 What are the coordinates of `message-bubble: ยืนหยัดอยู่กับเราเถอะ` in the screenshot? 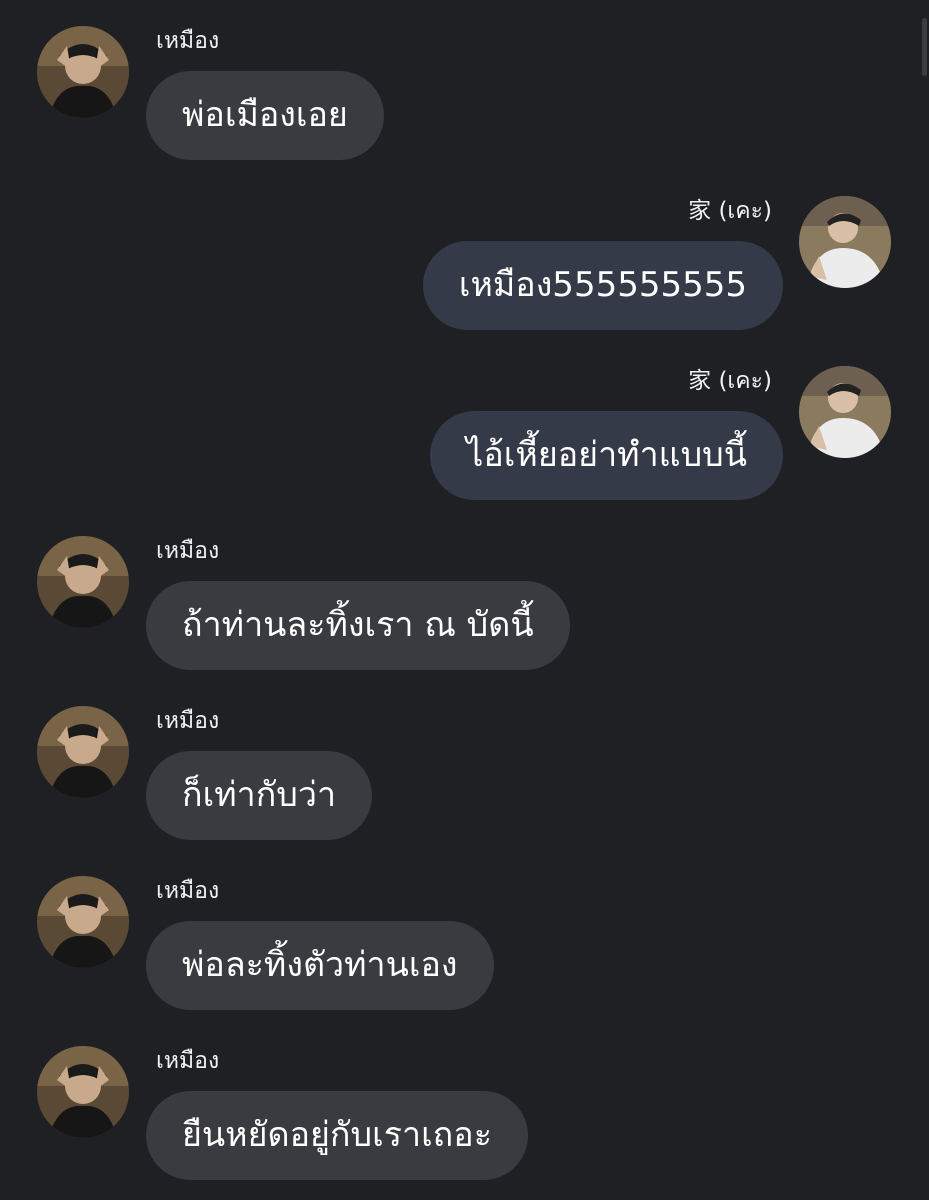 It's located at (337, 1135).